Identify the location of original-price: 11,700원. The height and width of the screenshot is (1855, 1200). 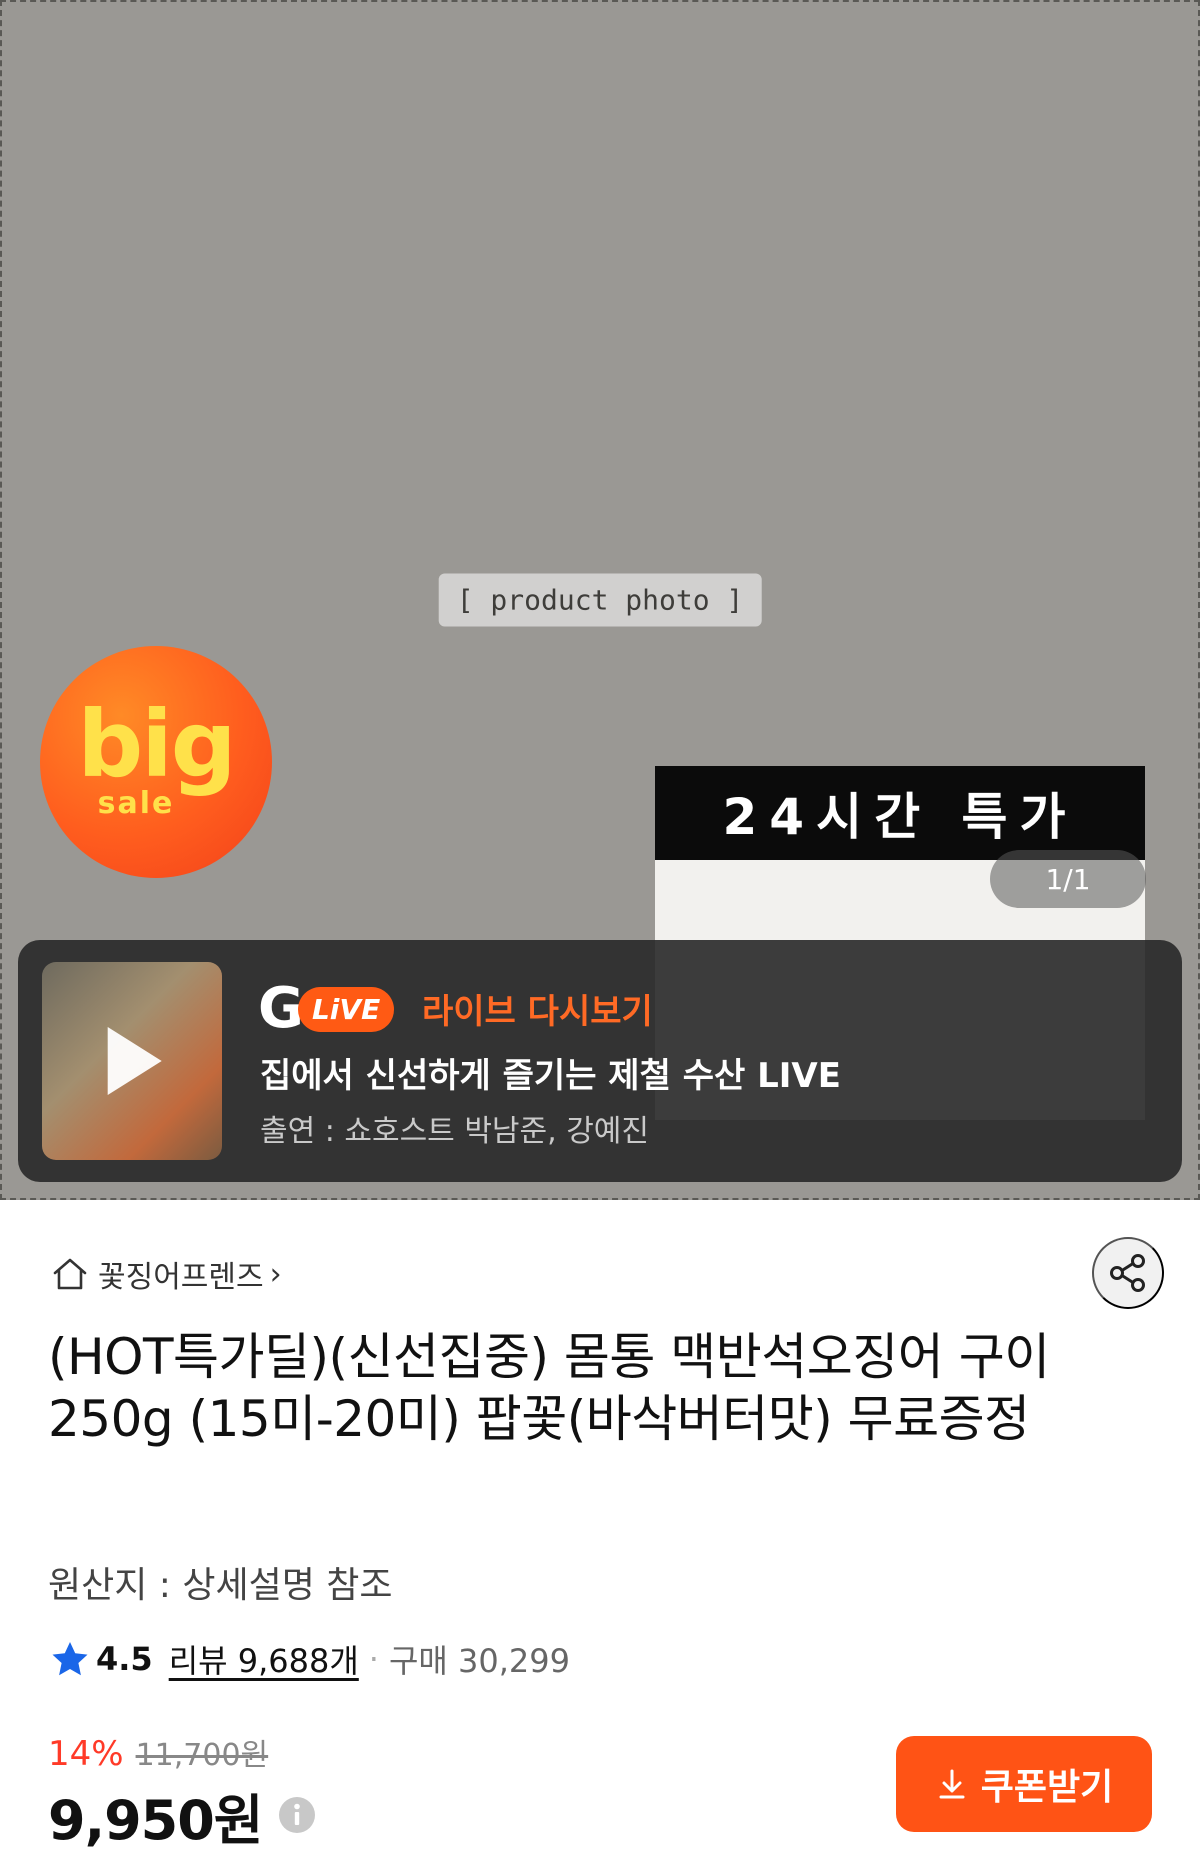
(202, 1755).